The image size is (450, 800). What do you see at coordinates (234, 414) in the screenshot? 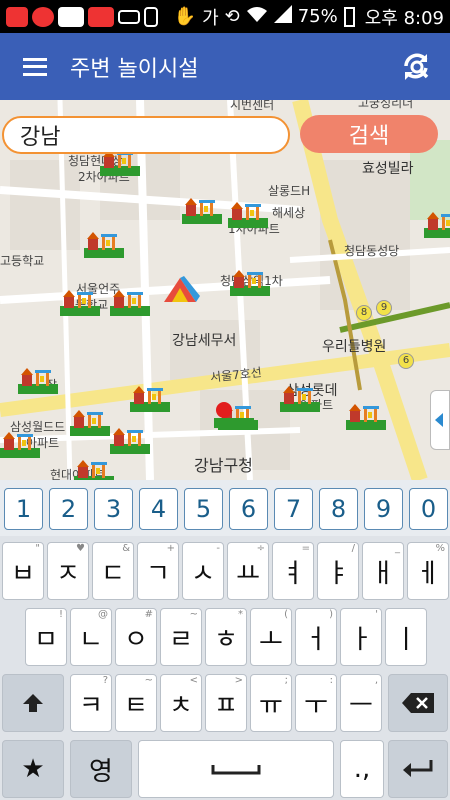
I see `location-pin-marker` at bounding box center [234, 414].